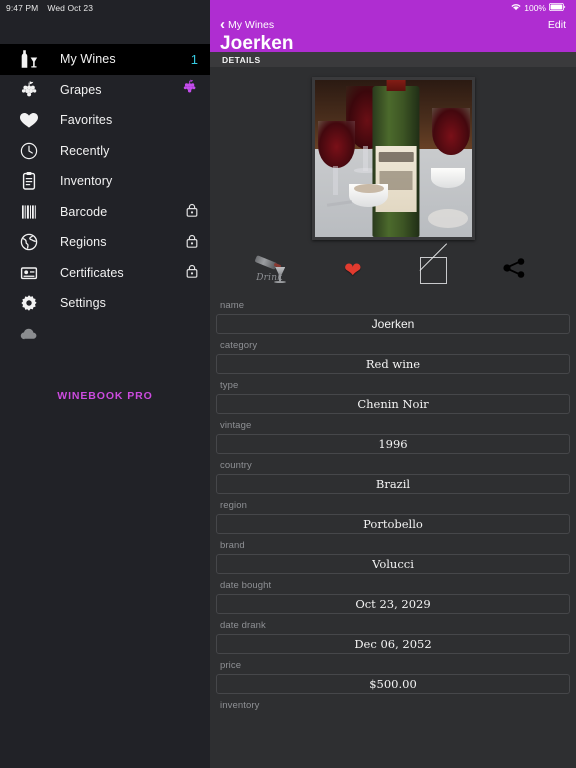 This screenshot has width=576, height=768. I want to click on clipboard-icon, so click(29, 181).